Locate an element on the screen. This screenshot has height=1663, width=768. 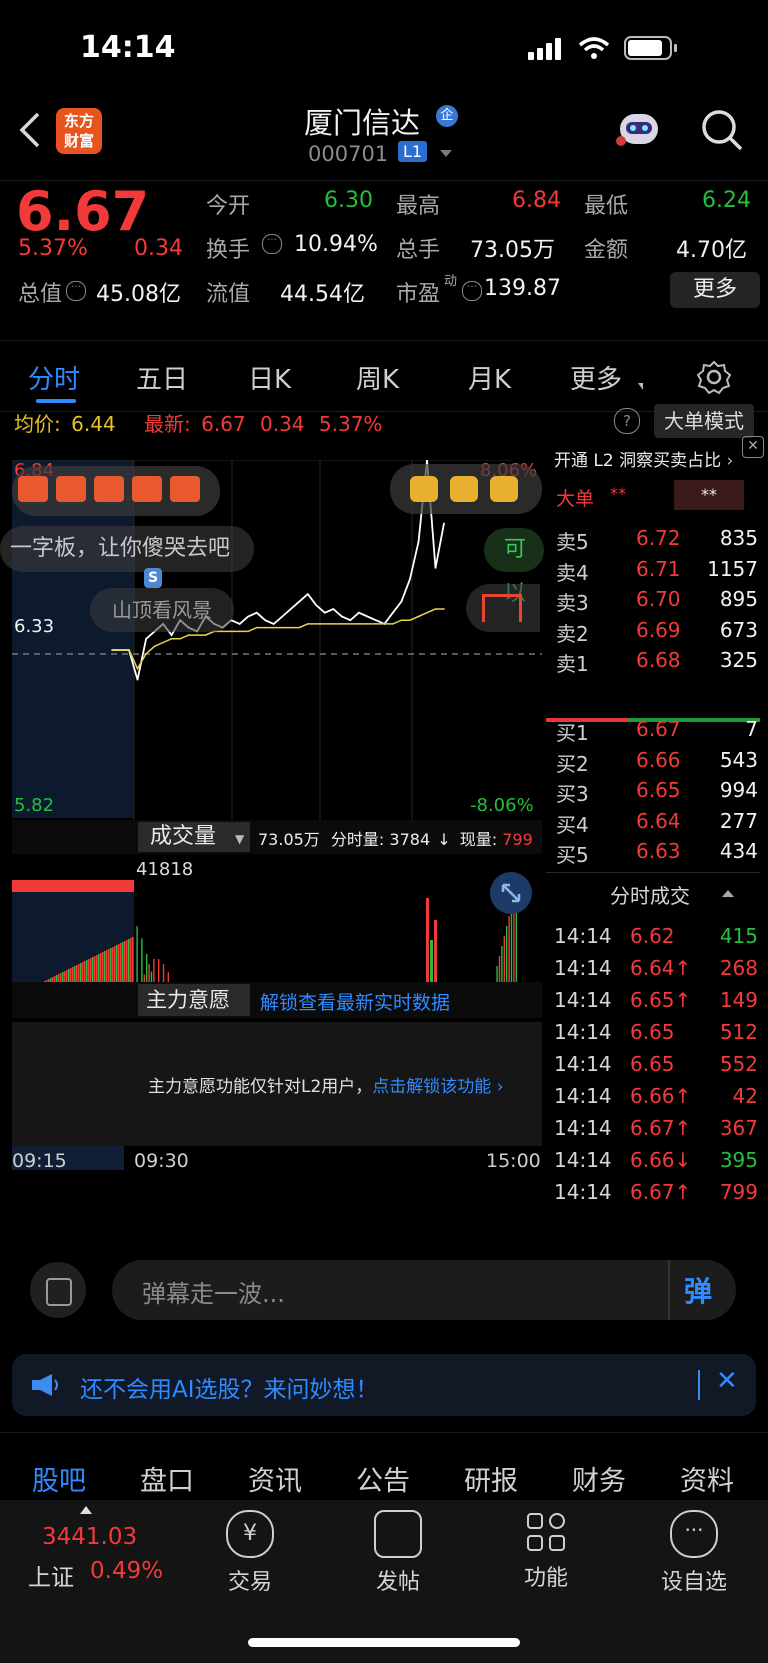
expand-icon is located at coordinates (511, 893).